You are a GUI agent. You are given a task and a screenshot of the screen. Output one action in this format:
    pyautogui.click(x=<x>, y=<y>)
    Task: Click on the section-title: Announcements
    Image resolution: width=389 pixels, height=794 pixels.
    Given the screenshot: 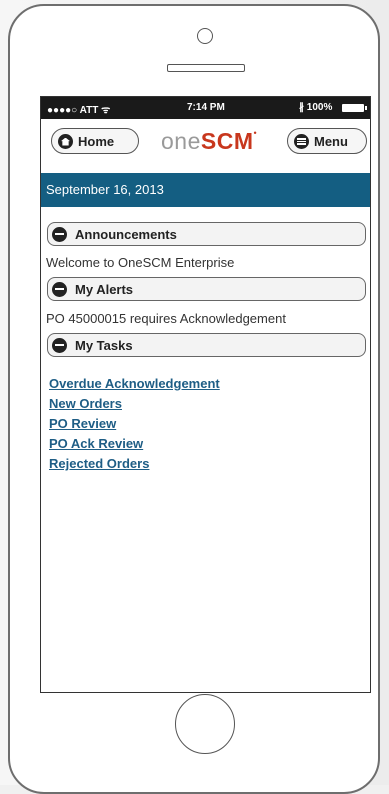 What is the action you would take?
    pyautogui.click(x=126, y=234)
    